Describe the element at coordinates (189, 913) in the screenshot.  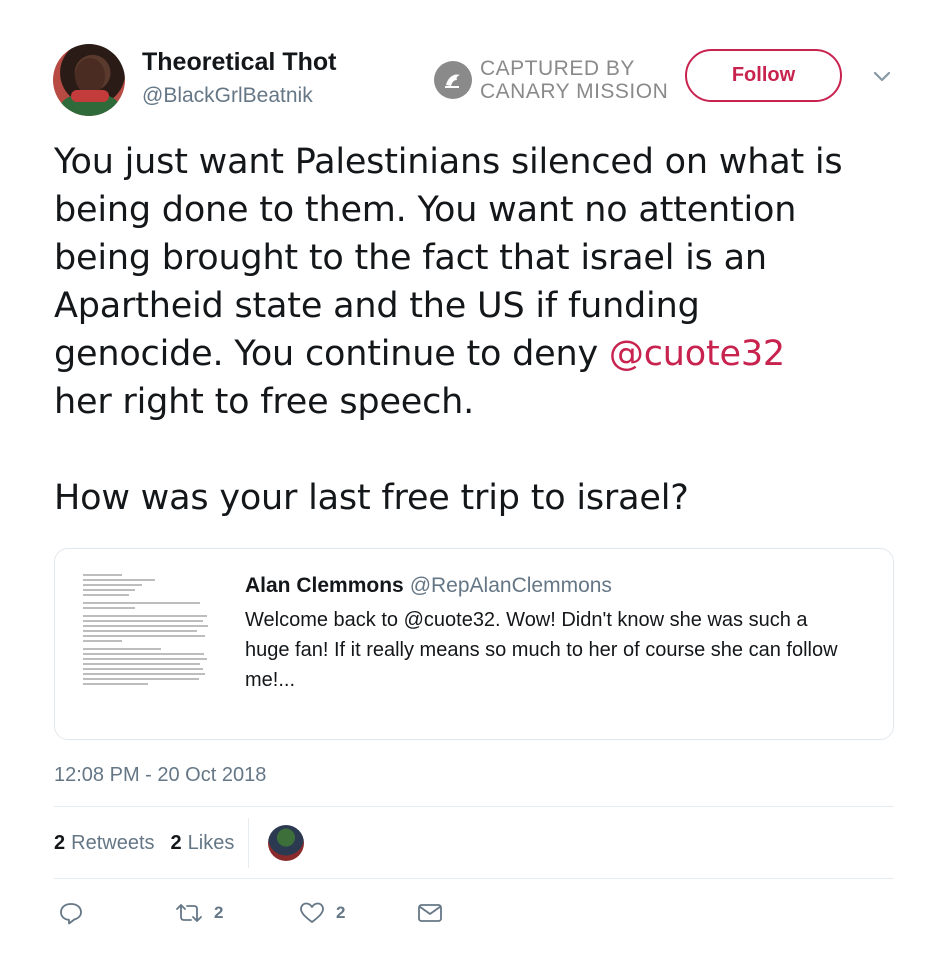
I see `retweet-icon` at that location.